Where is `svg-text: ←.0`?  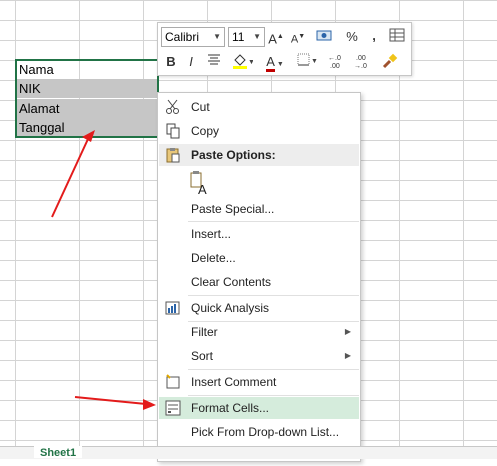
svg-text: ←.0 is located at coordinates (334, 58).